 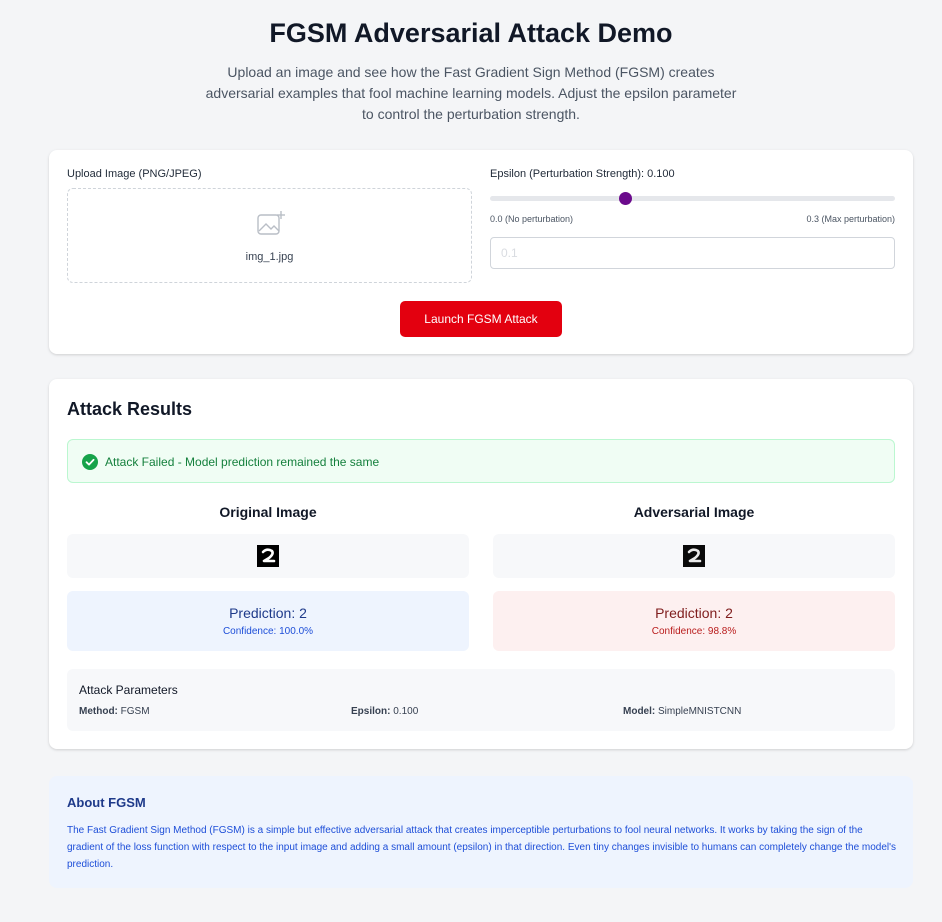 I want to click on page-title: FGSM Adversarial Attack Demo, so click(x=471, y=33).